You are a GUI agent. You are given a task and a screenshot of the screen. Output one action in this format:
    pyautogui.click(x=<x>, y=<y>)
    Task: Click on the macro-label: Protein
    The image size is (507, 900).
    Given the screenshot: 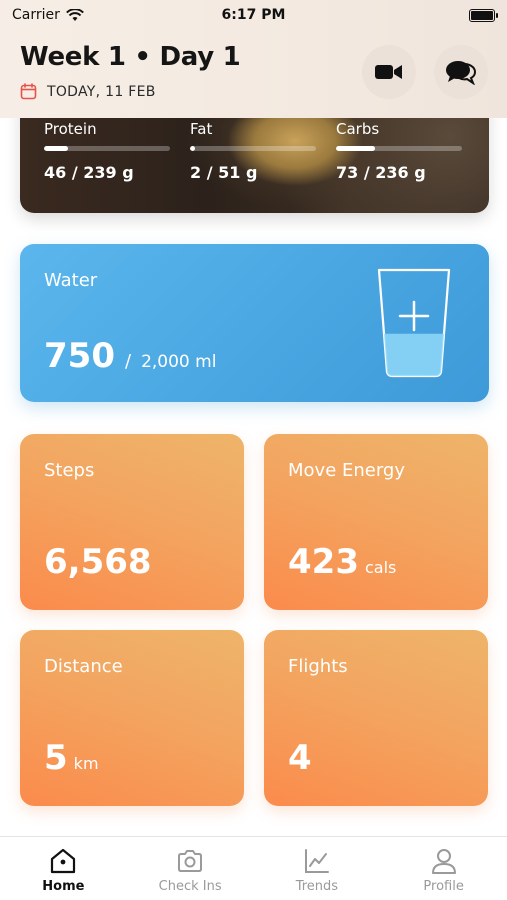 What is the action you would take?
    pyautogui.click(x=70, y=129)
    